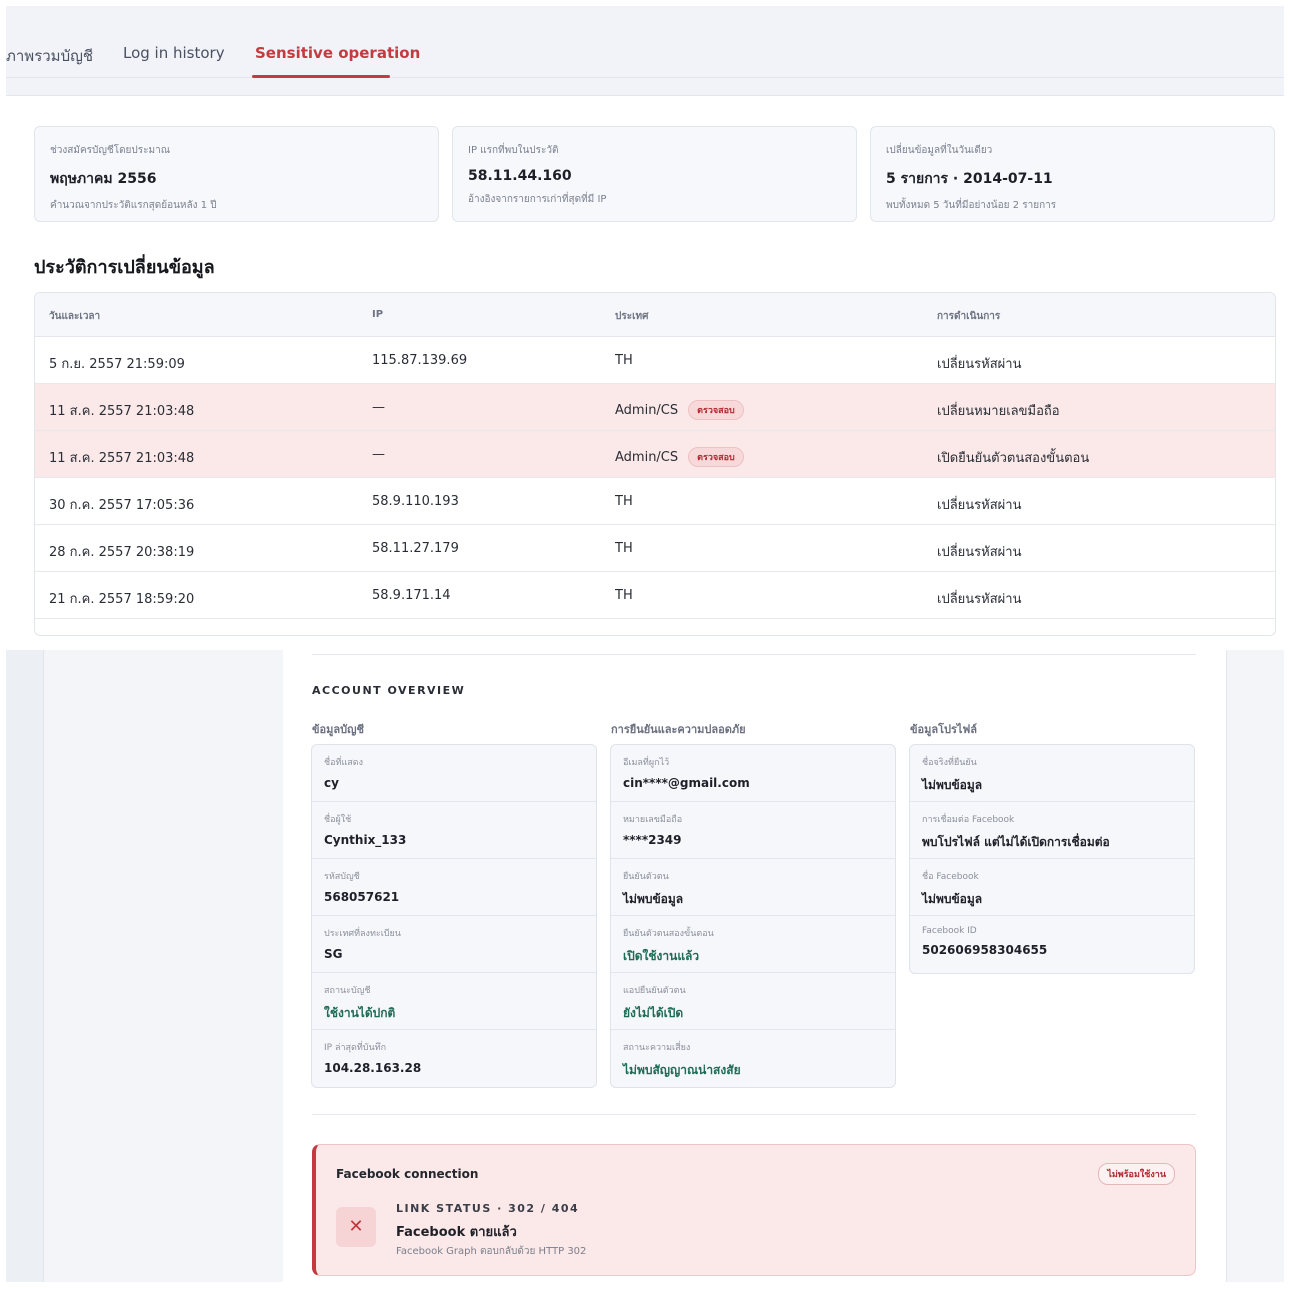  Describe the element at coordinates (144, 966) in the screenshot. I see `left-sidebar` at that location.